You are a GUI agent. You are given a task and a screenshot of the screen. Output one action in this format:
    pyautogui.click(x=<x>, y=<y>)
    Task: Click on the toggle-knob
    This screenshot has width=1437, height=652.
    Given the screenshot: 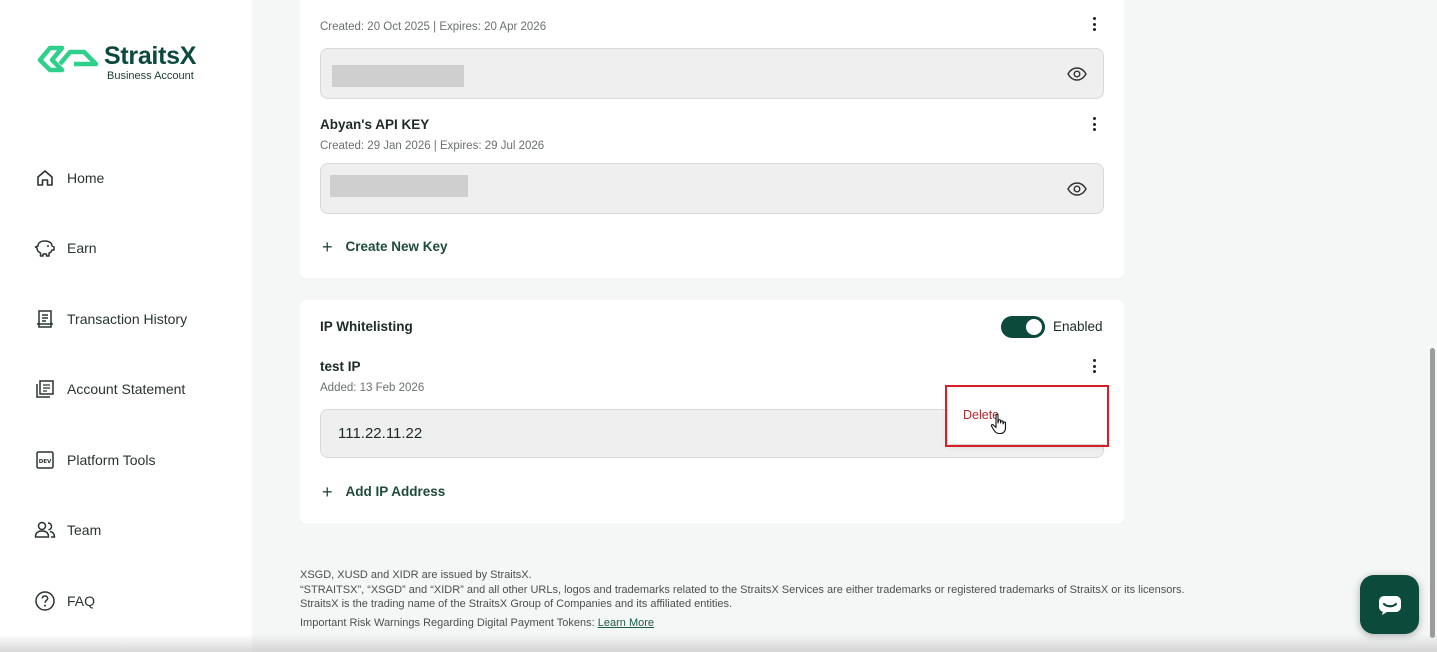 What is the action you would take?
    pyautogui.click(x=1034, y=327)
    